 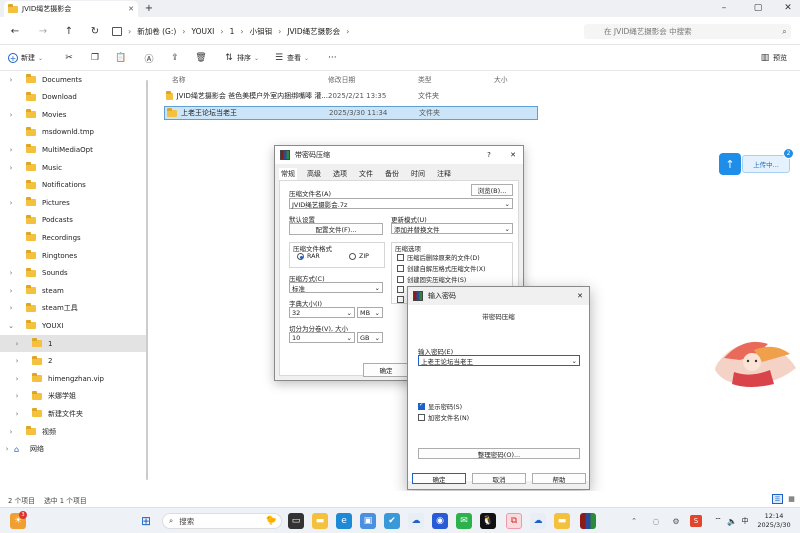 What do you see at coordinates (241, 58) in the screenshot?
I see `sort-button: ⇅ 排序 ⌄` at bounding box center [241, 58].